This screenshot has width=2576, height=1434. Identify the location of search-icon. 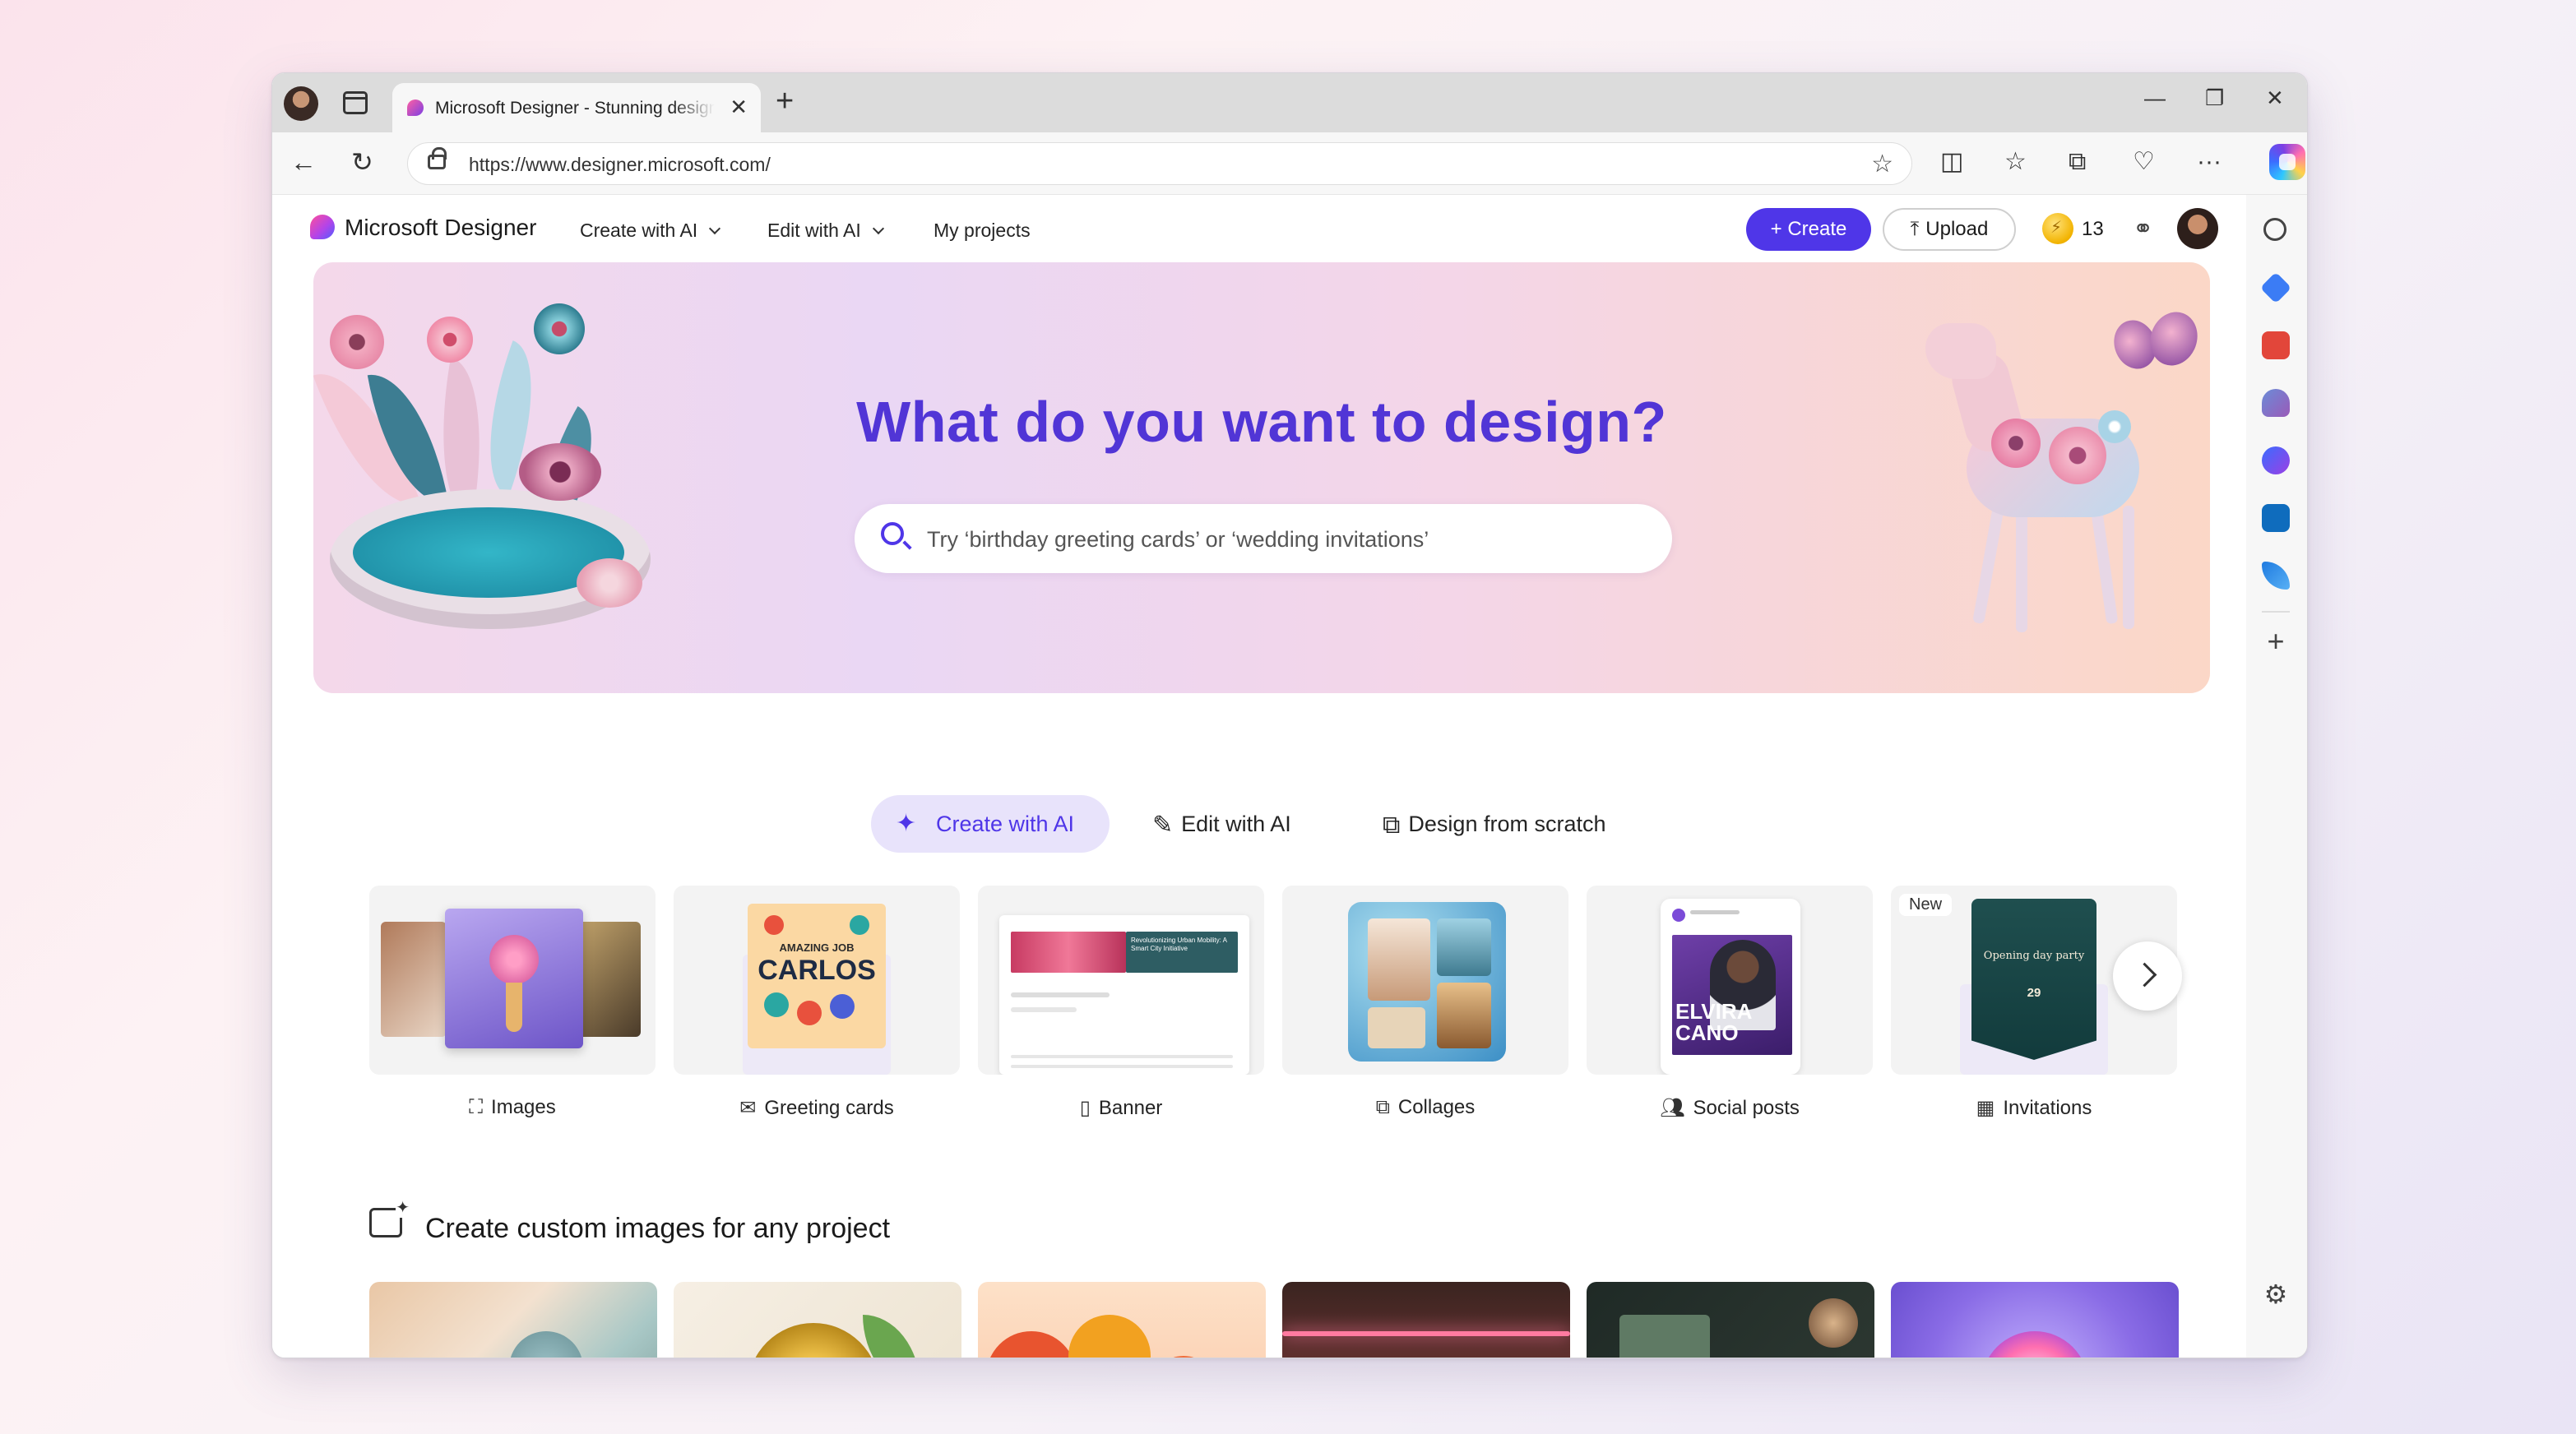
(2274, 229).